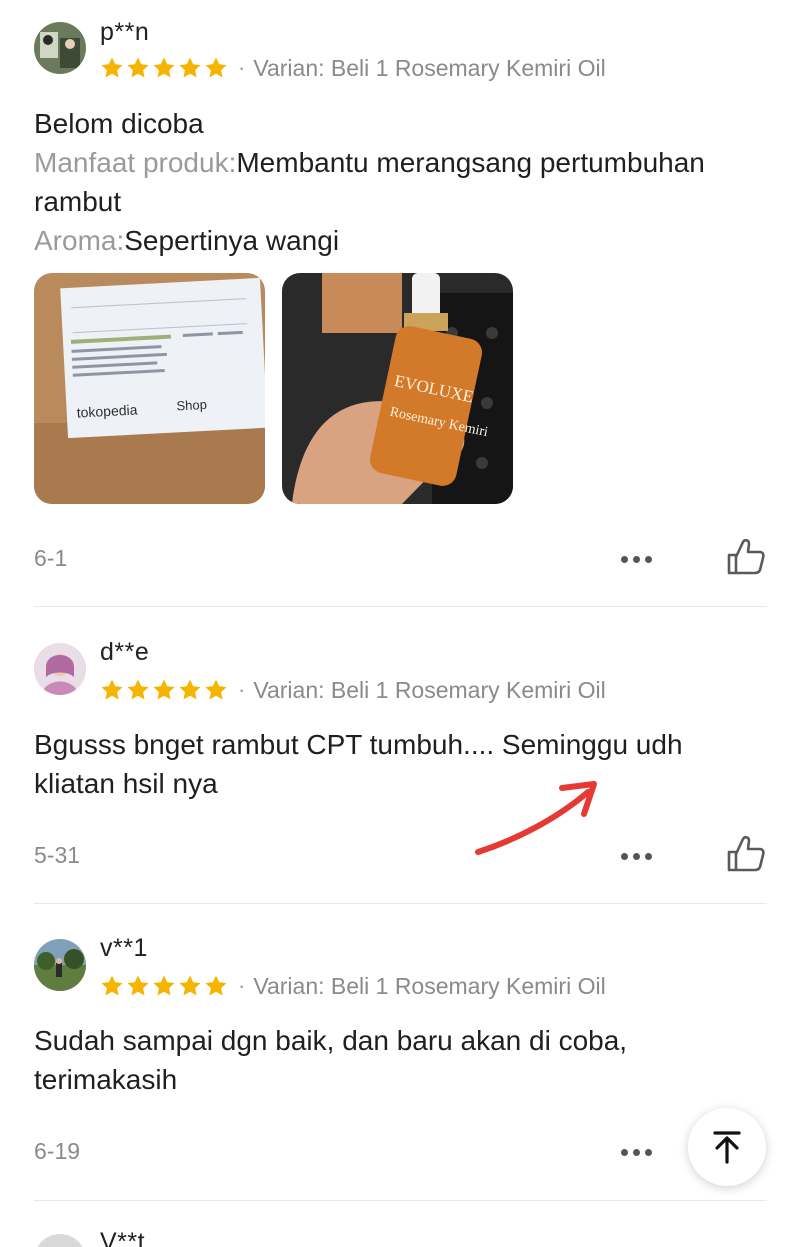 The height and width of the screenshot is (1247, 800). I want to click on detail-value: Sepertinya wangi, so click(232, 240).